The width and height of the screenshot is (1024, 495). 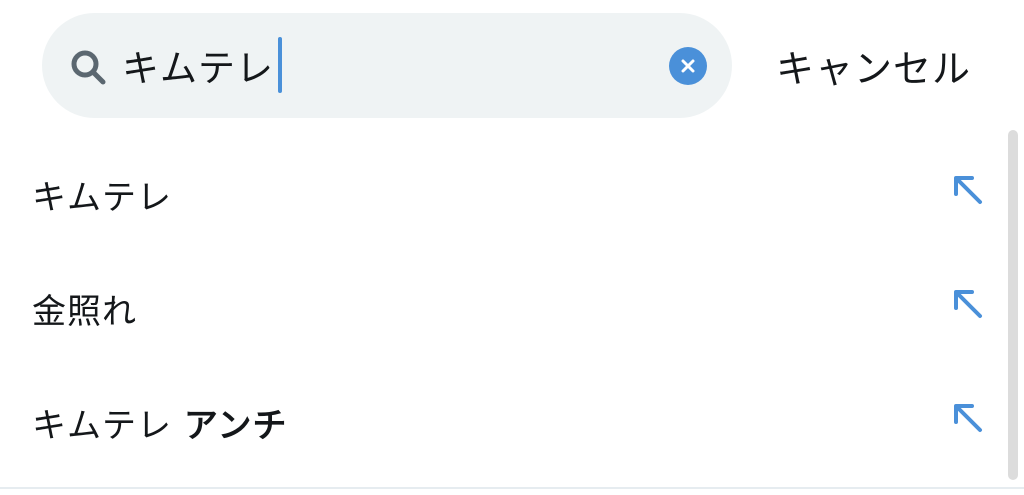 What do you see at coordinates (512, 488) in the screenshot?
I see `divider` at bounding box center [512, 488].